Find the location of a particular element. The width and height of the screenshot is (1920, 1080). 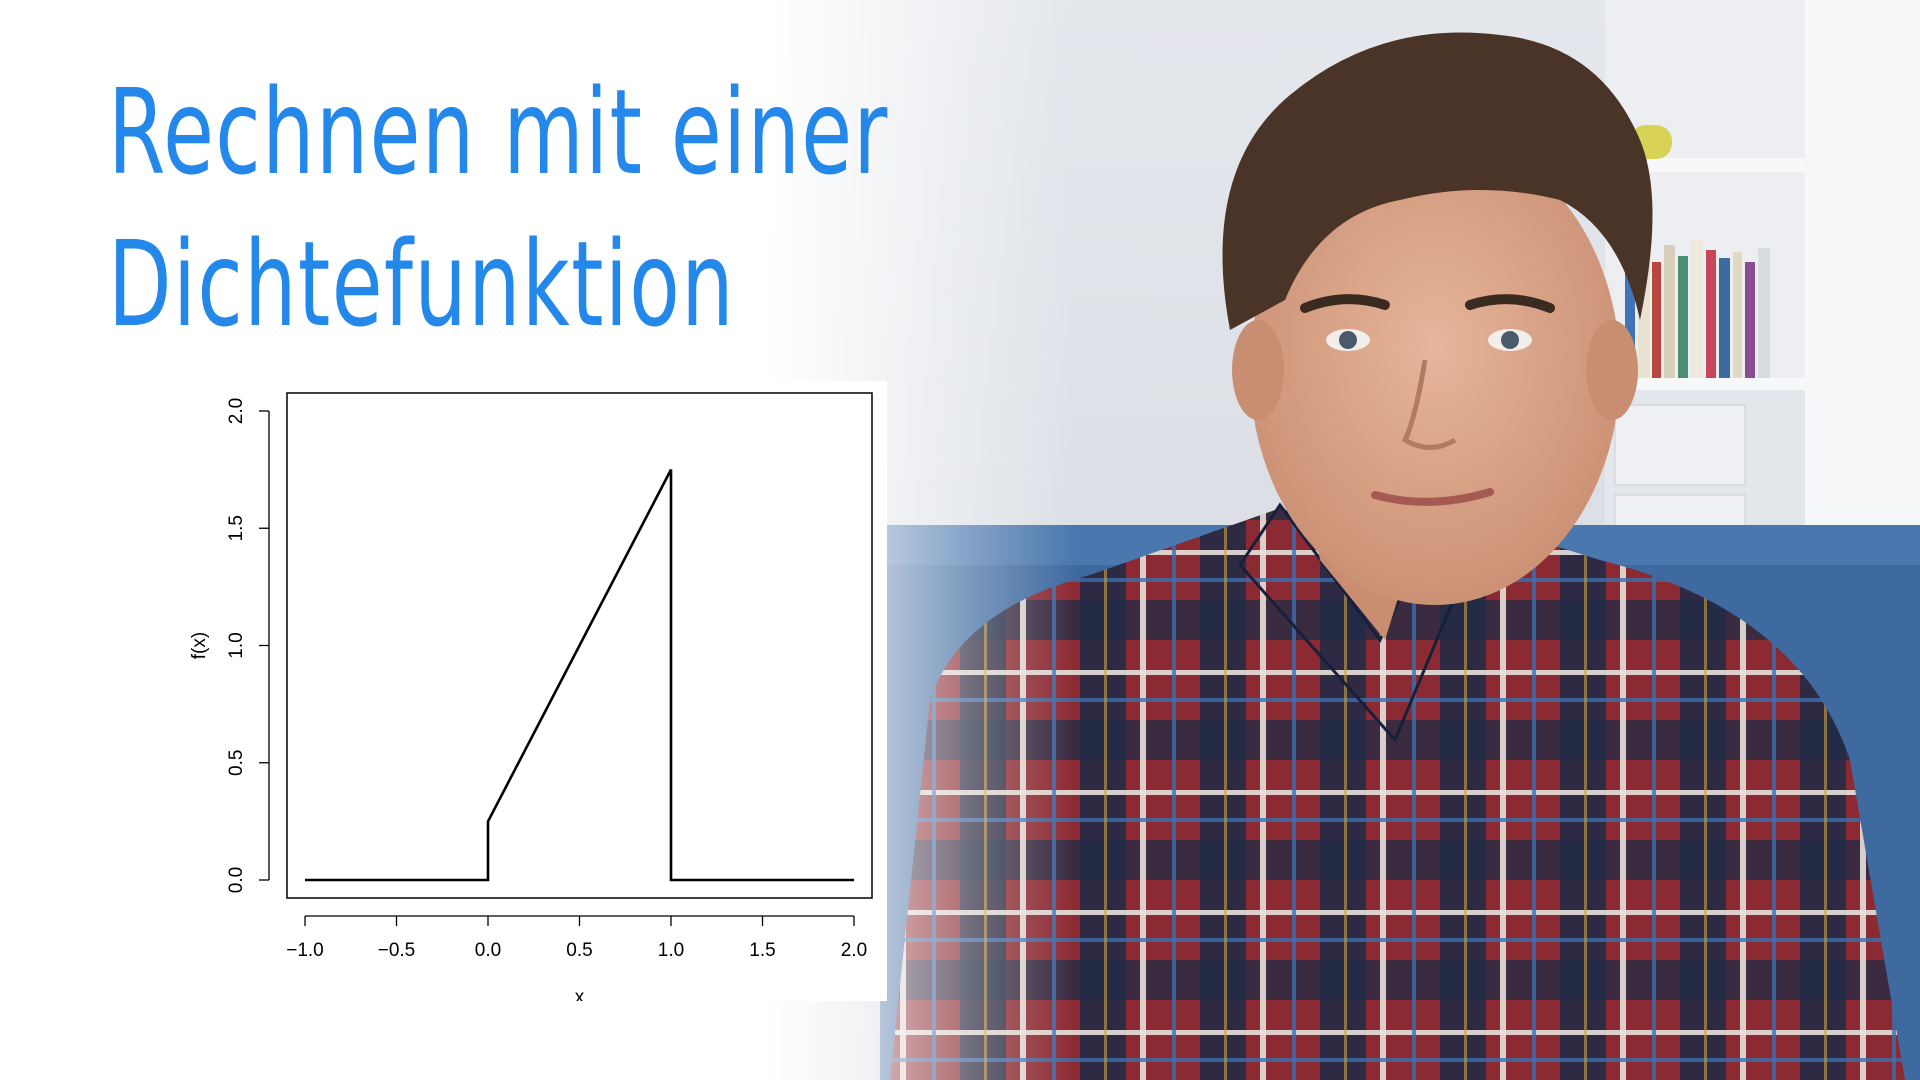

x-tick-label: 1.5 is located at coordinates (762, 950).